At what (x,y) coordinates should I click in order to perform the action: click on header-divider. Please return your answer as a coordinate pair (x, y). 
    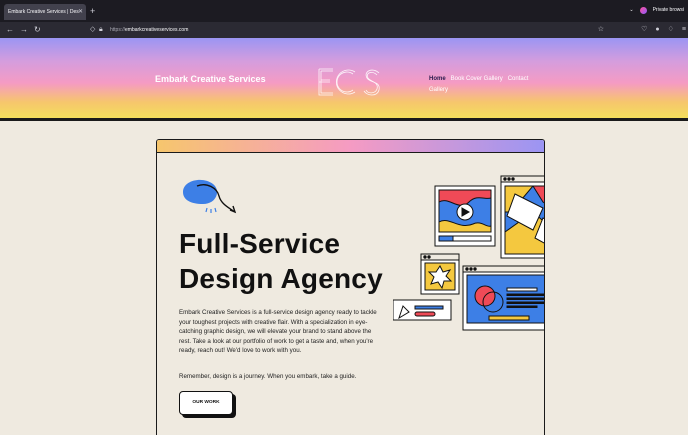
    Looking at the image, I should click on (344, 119).